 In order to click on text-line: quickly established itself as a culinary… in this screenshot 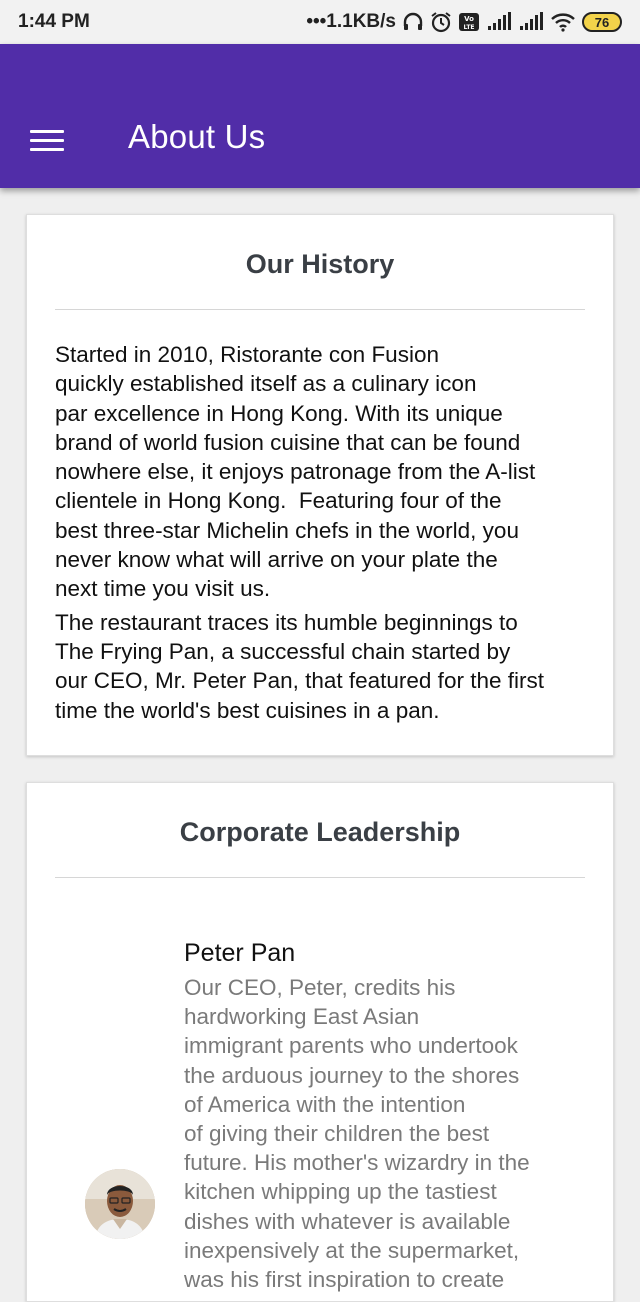, I will do `click(266, 384)`.